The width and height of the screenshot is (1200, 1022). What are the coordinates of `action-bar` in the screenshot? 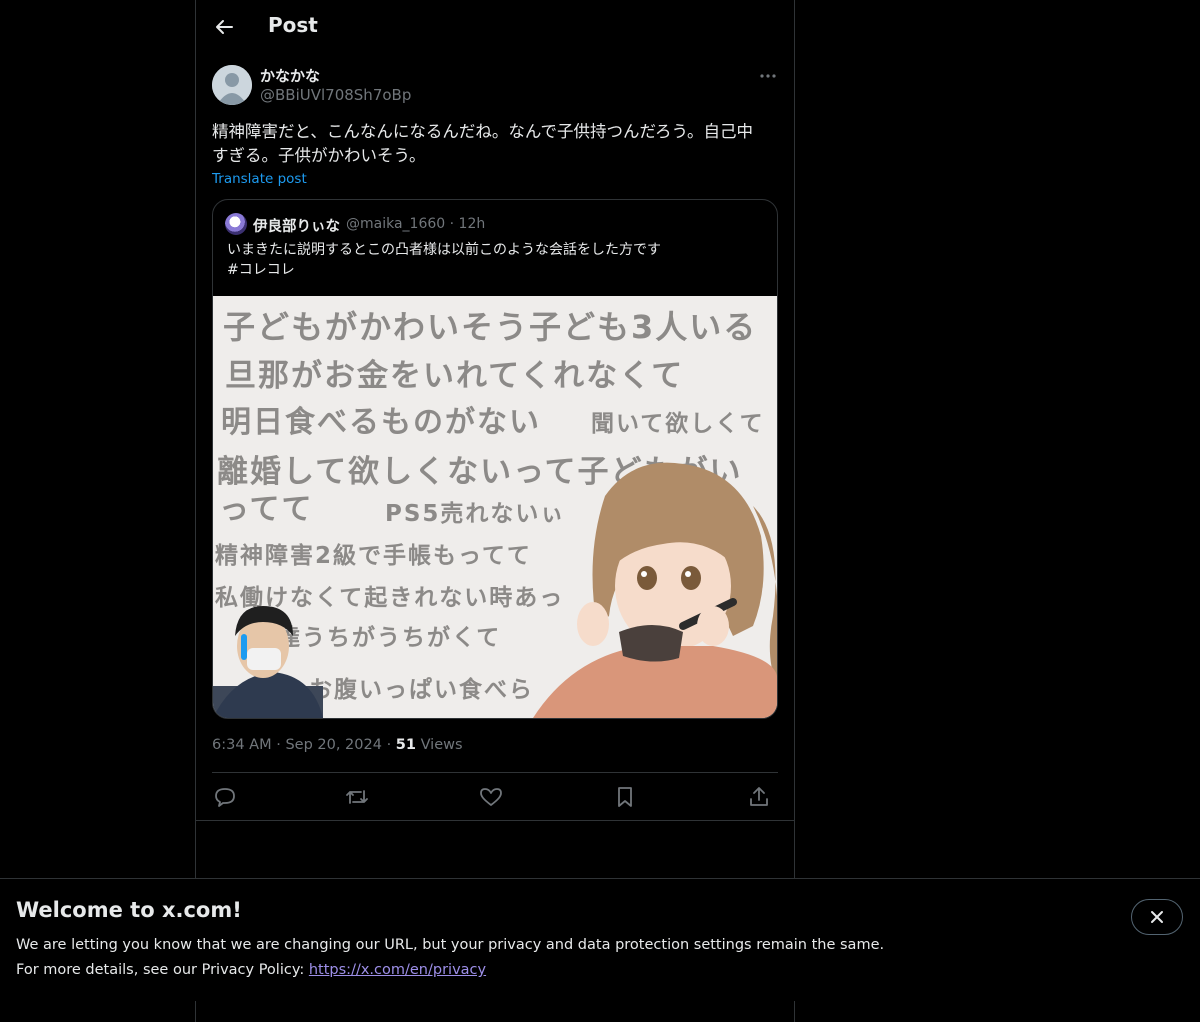 It's located at (495, 797).